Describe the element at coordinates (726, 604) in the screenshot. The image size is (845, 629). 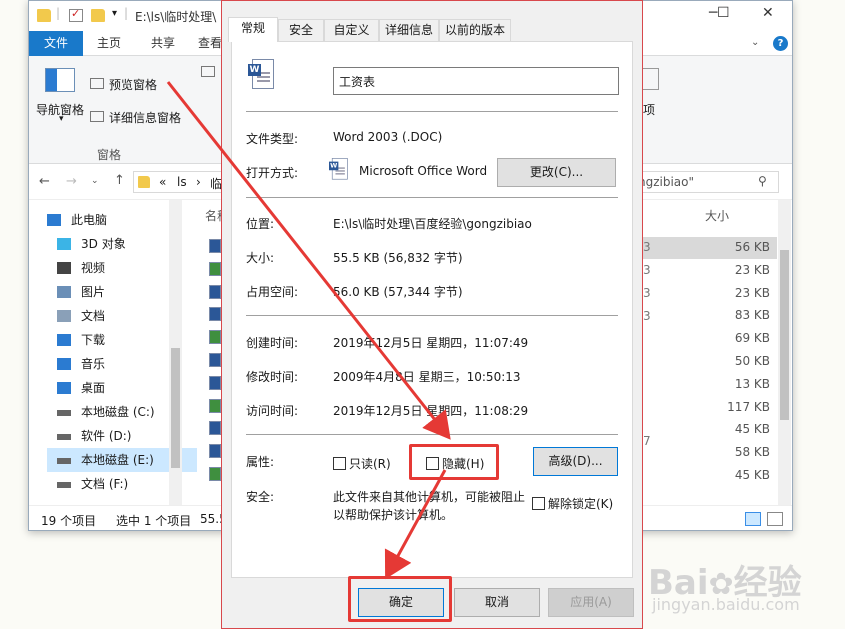
I see `watermark-url: jingyan.baidu.com` at that location.